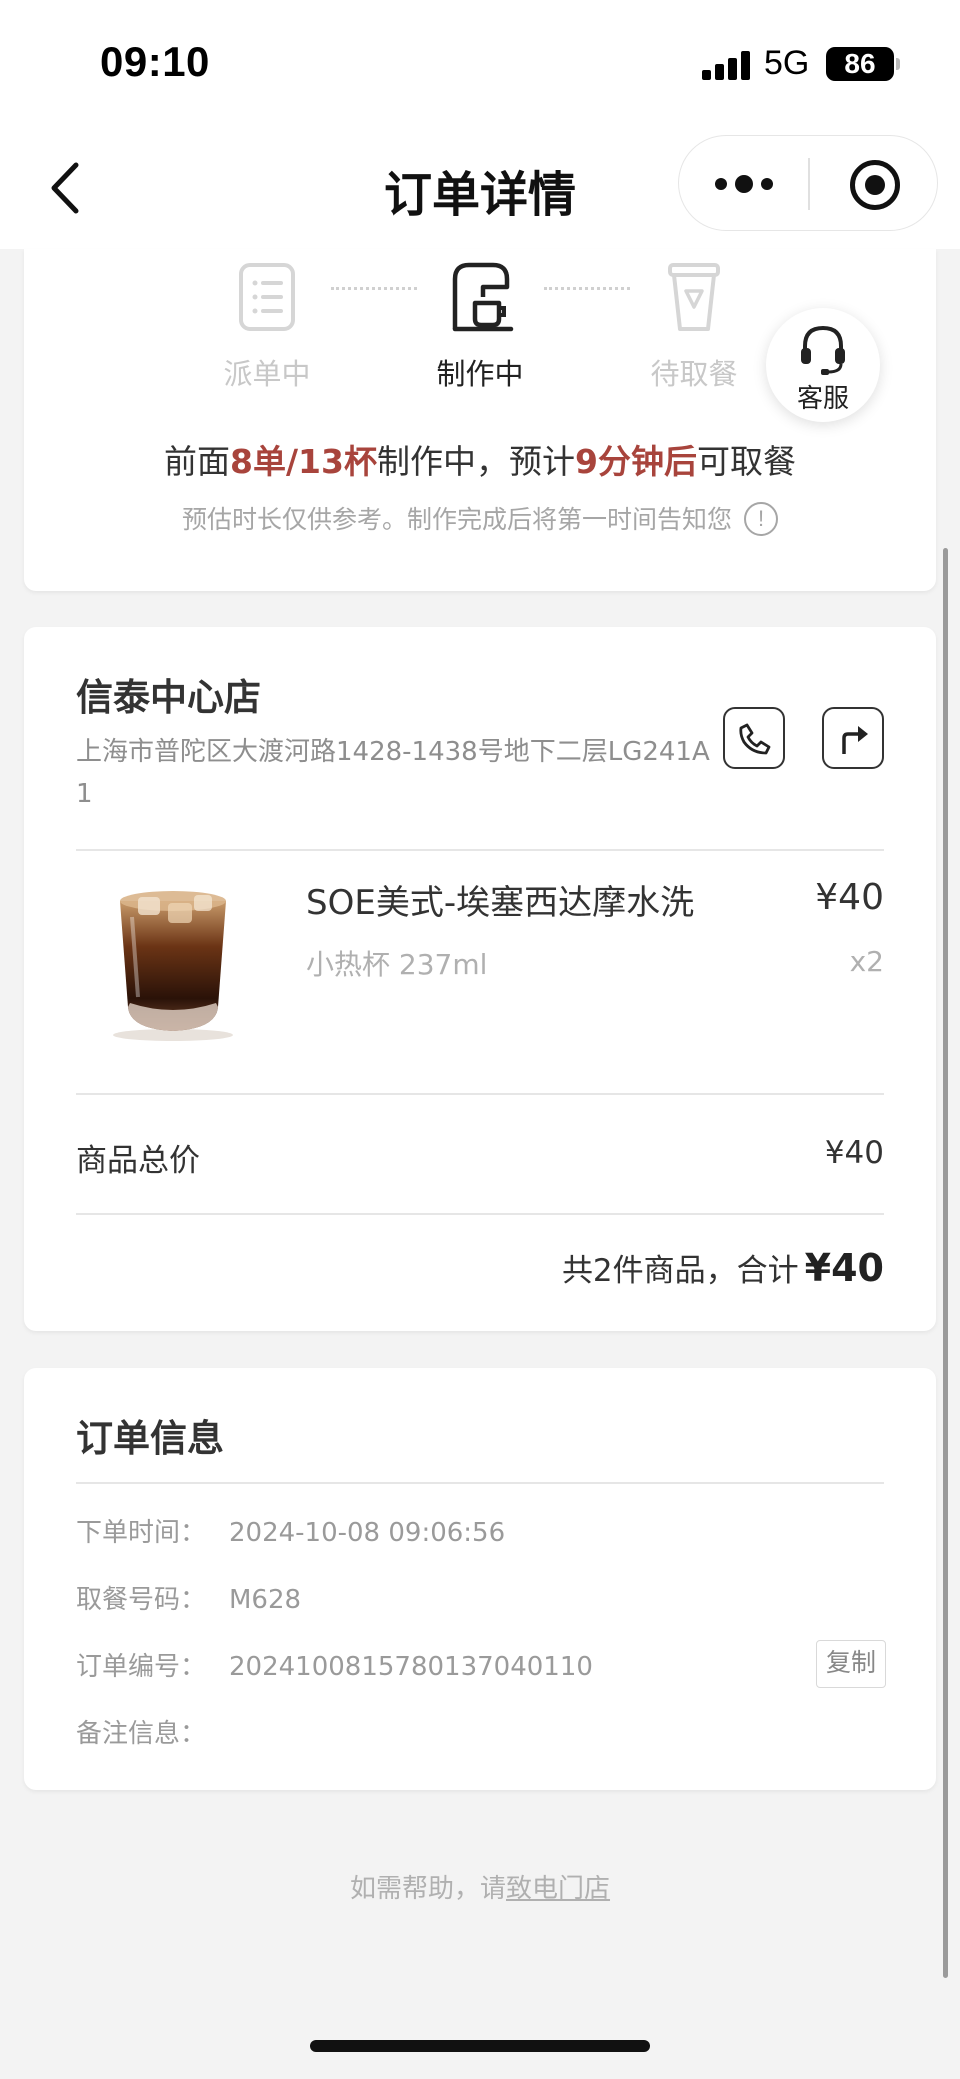 The width and height of the screenshot is (960, 2079). Describe the element at coordinates (483, 297) in the screenshot. I see `coffee-machine-icon` at that location.